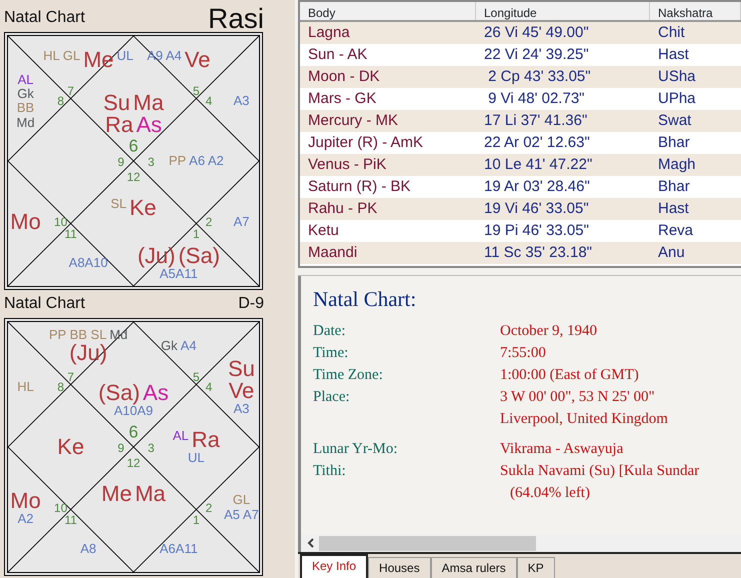 Image resolution: width=741 pixels, height=578 pixels. I want to click on column-header: Nakshatra, so click(695, 11).